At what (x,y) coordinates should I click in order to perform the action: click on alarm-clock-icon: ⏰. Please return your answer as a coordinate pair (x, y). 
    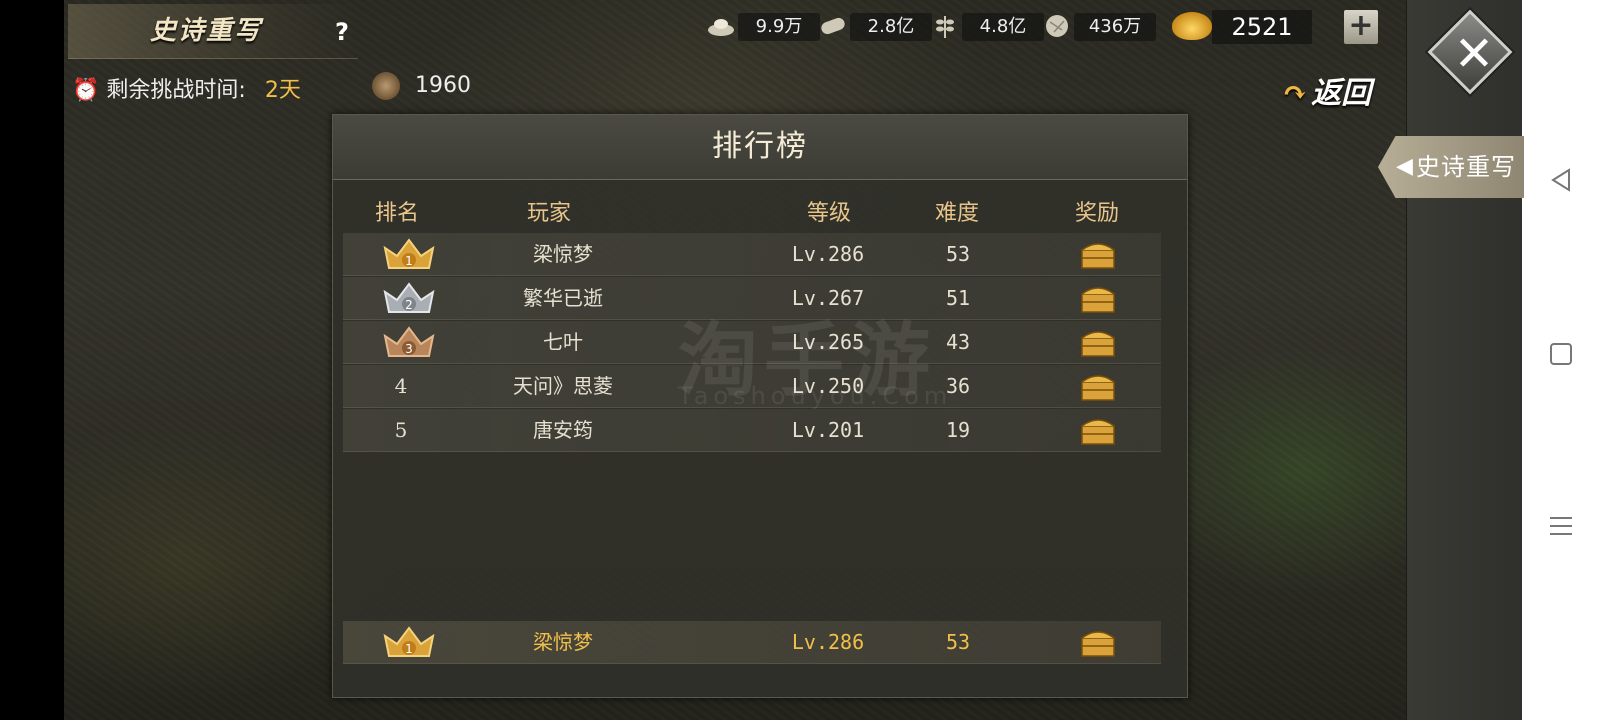
    Looking at the image, I should click on (86, 90).